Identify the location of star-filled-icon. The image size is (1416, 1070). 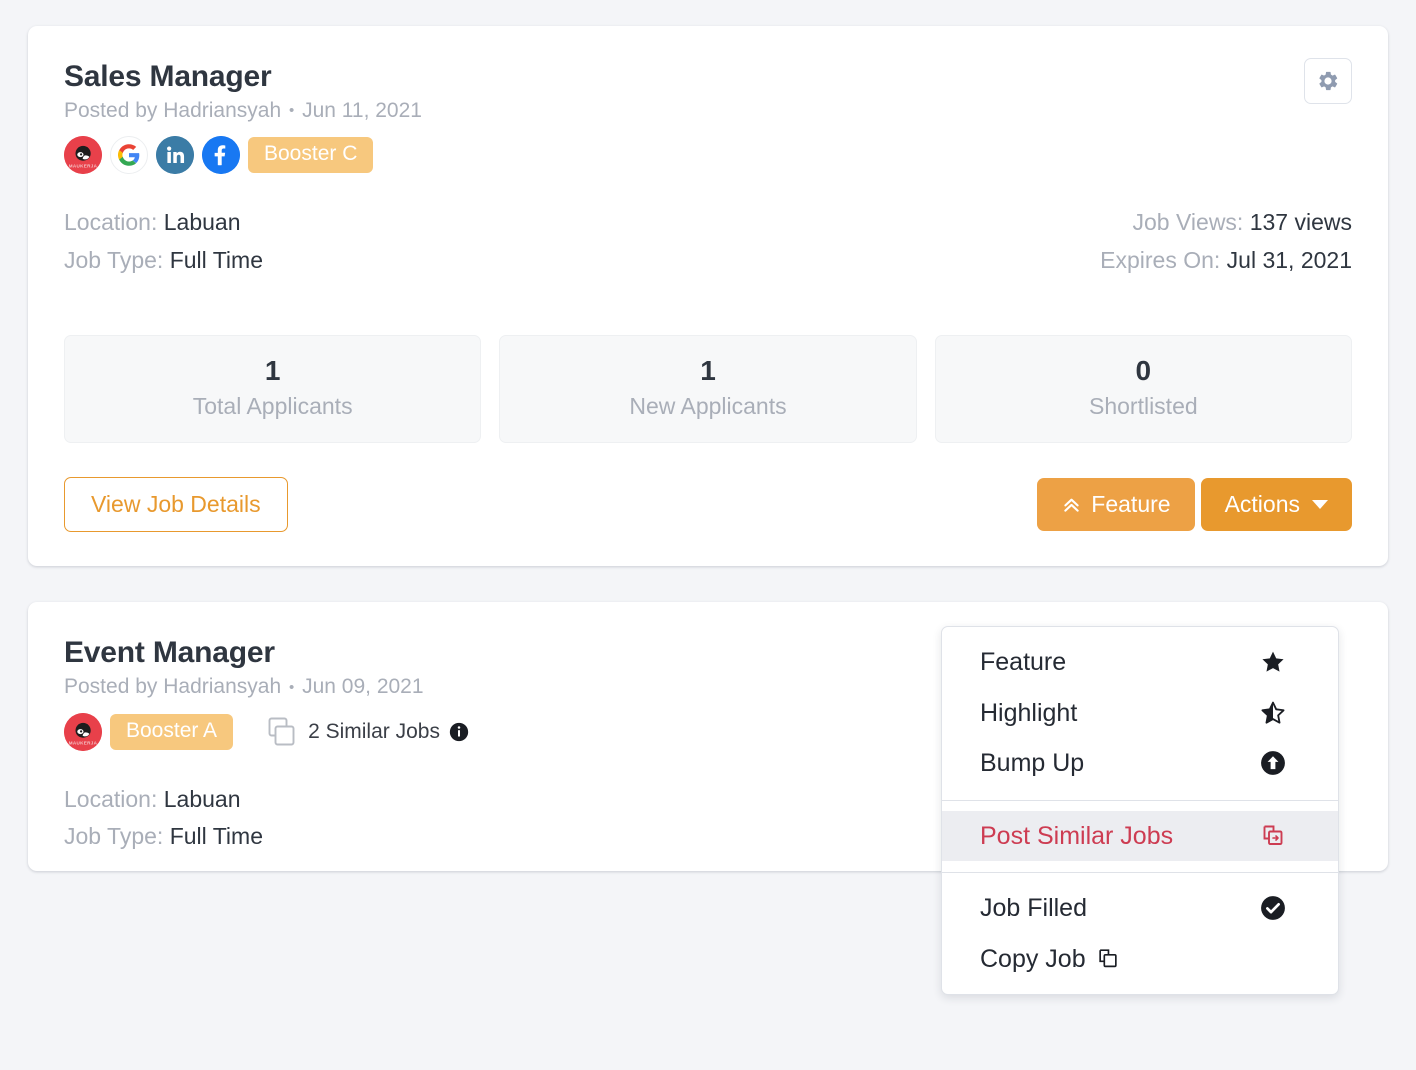
(1273, 662).